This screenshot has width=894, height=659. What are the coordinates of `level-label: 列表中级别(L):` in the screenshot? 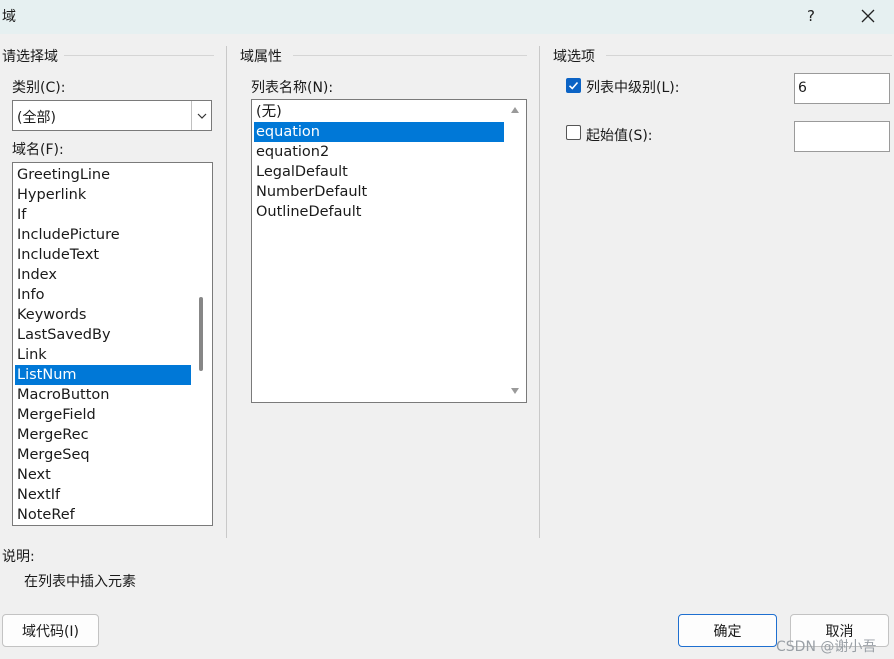 It's located at (633, 88).